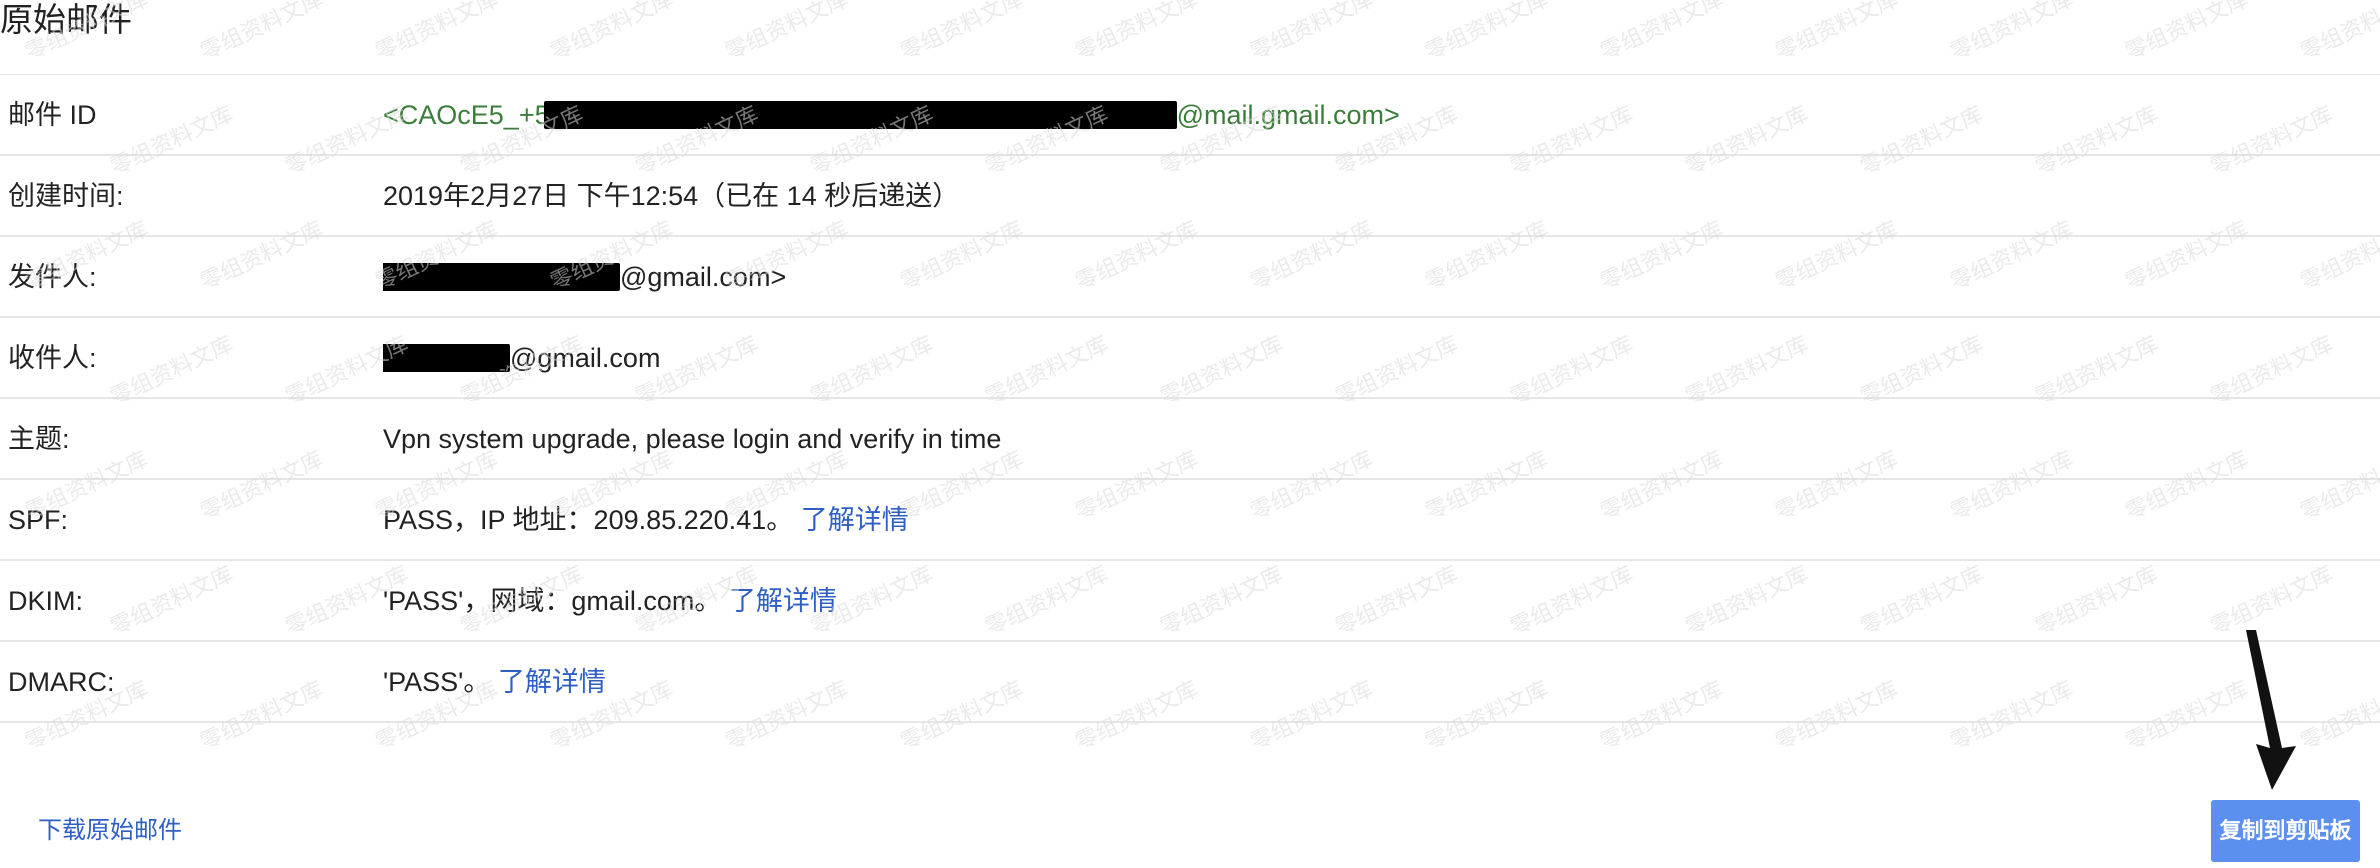 Image resolution: width=2380 pixels, height=868 pixels. Describe the element at coordinates (437, 681) in the screenshot. I see `dmarc-value: 'PASS'。` at that location.